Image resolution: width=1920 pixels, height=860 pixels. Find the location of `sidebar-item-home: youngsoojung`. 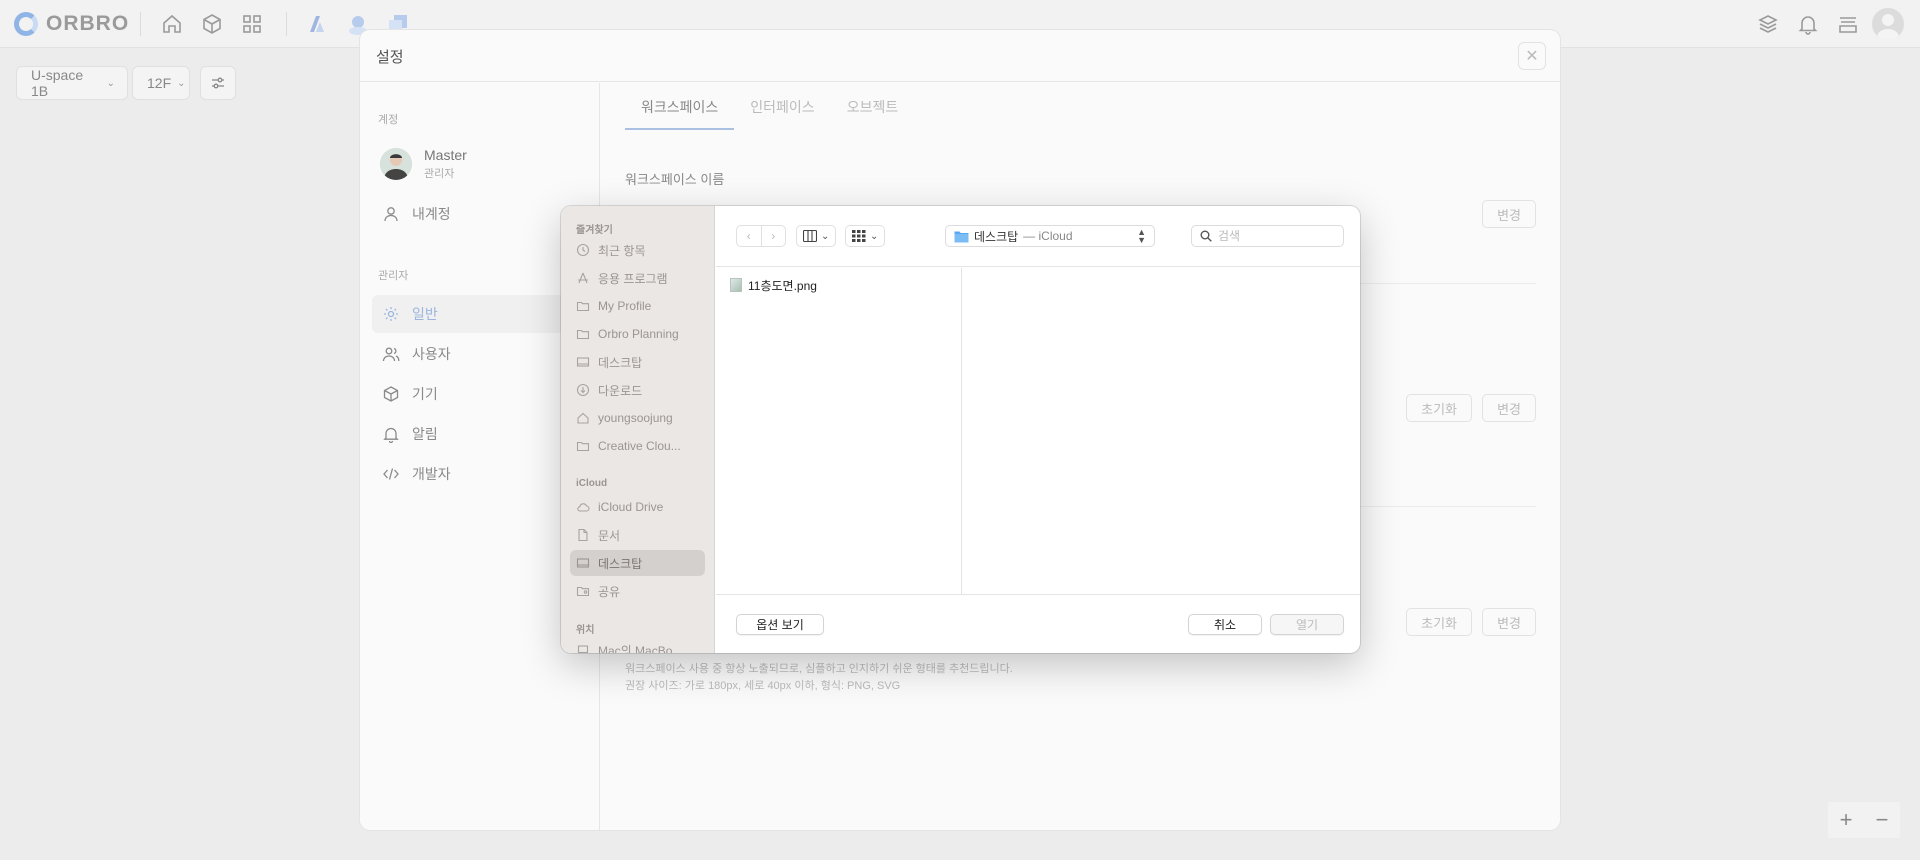

sidebar-item-home: youngsoojung is located at coordinates (637, 418).